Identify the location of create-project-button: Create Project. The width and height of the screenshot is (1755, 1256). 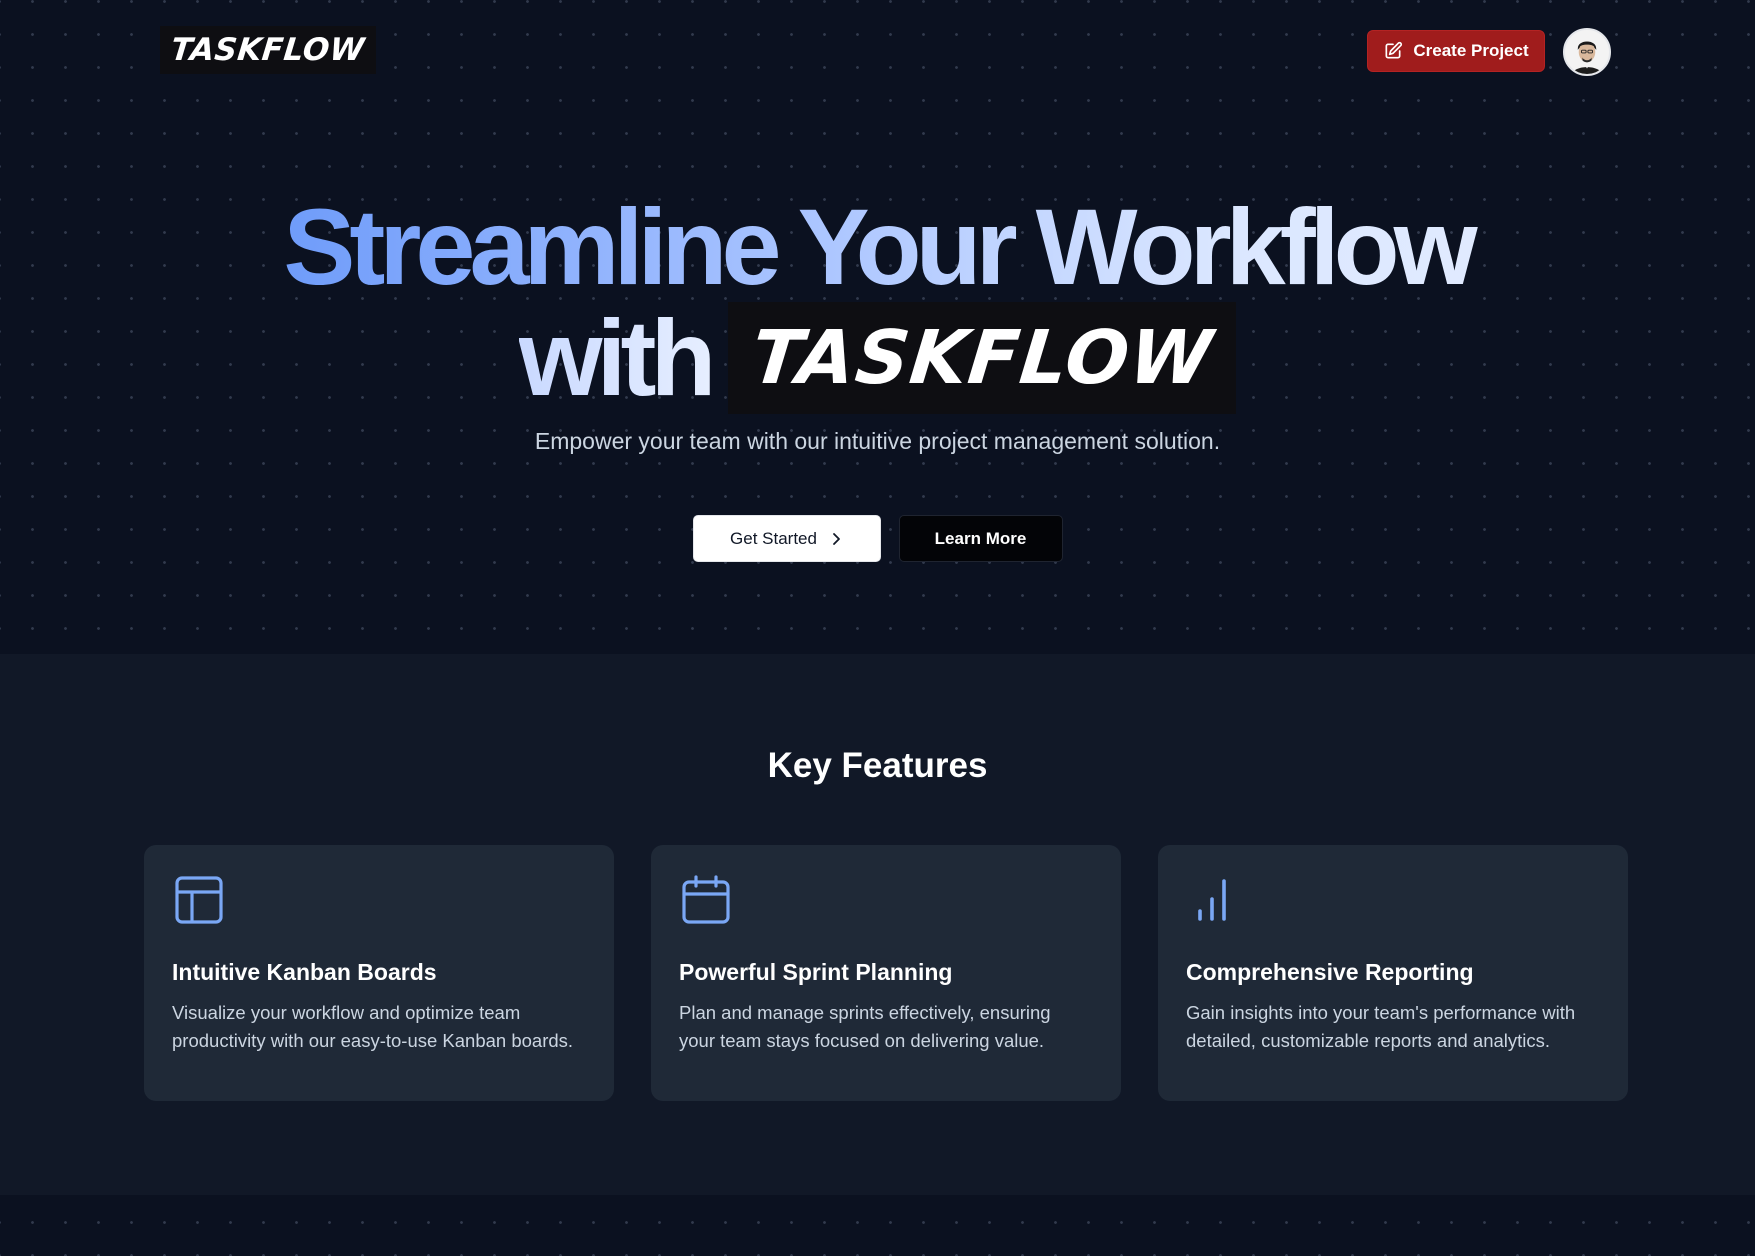
(1456, 51).